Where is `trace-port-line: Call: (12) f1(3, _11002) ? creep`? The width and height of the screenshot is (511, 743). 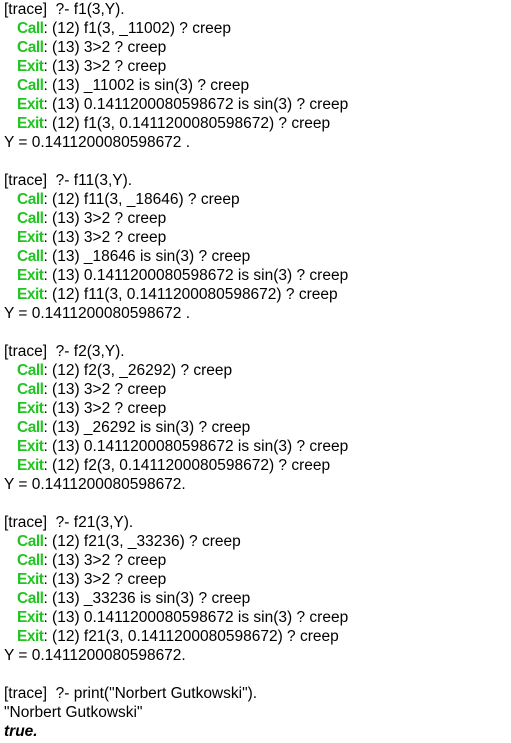 trace-port-line: Call: (12) f1(3, _11002) ? creep is located at coordinates (124, 28).